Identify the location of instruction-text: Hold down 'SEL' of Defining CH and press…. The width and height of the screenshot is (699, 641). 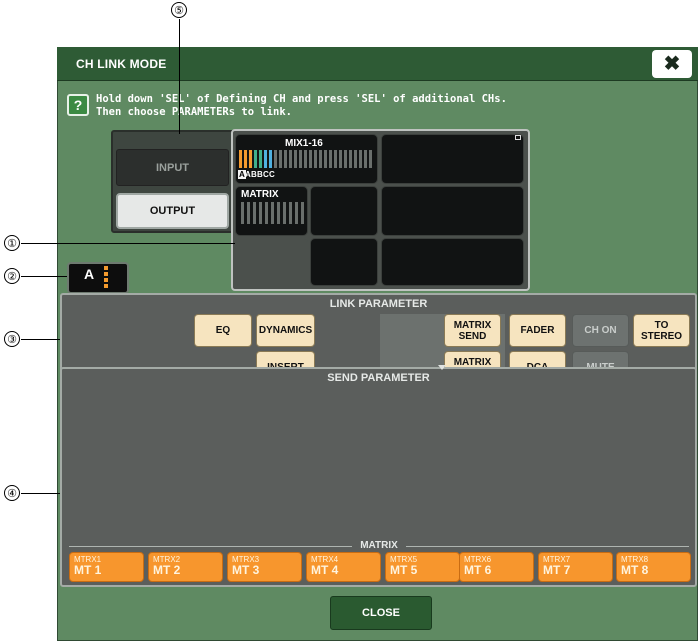
(301, 105).